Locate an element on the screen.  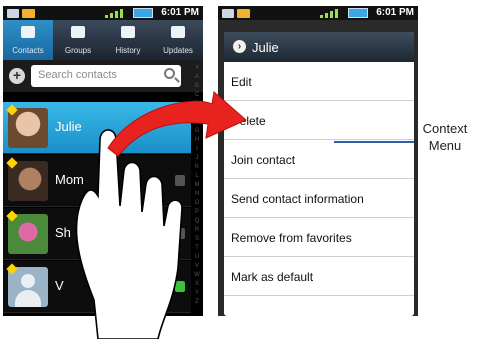
menu-item-join-contact: Join contact is located at coordinates (319, 159).